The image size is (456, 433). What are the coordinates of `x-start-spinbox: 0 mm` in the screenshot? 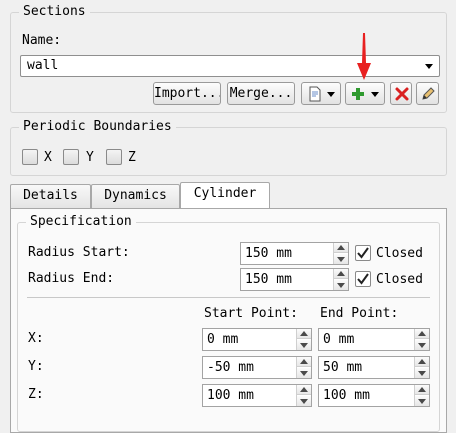 It's located at (257, 339).